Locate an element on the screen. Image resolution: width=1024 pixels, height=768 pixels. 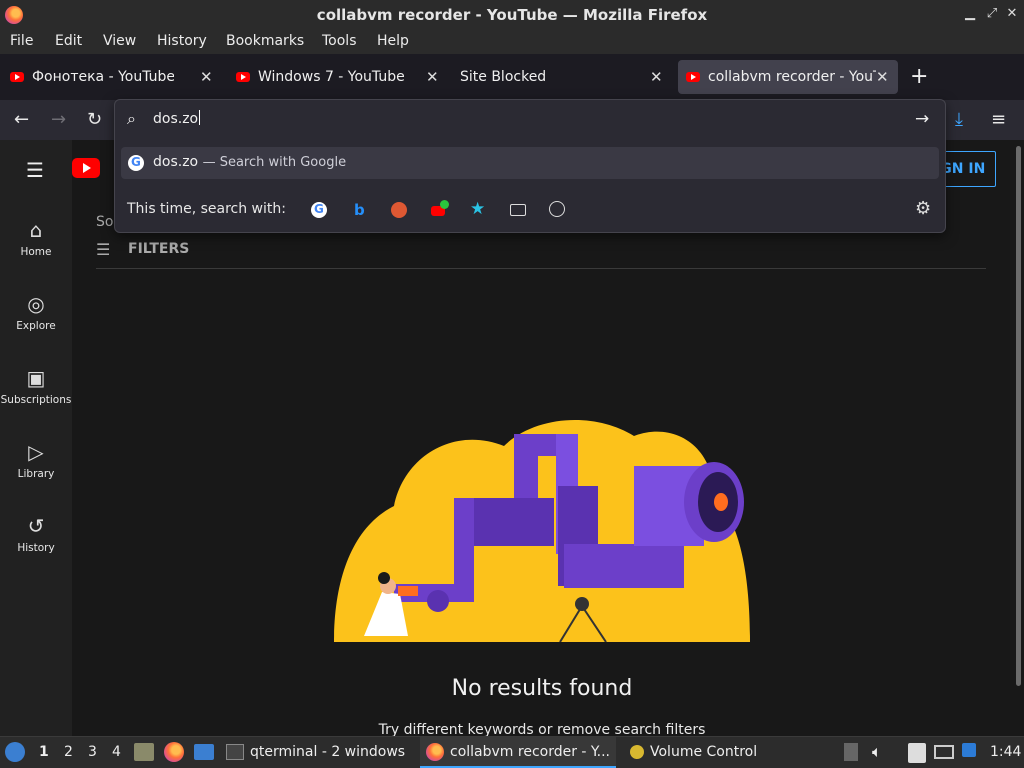
search-with-label: This time, search with: is located at coordinates (206, 209).